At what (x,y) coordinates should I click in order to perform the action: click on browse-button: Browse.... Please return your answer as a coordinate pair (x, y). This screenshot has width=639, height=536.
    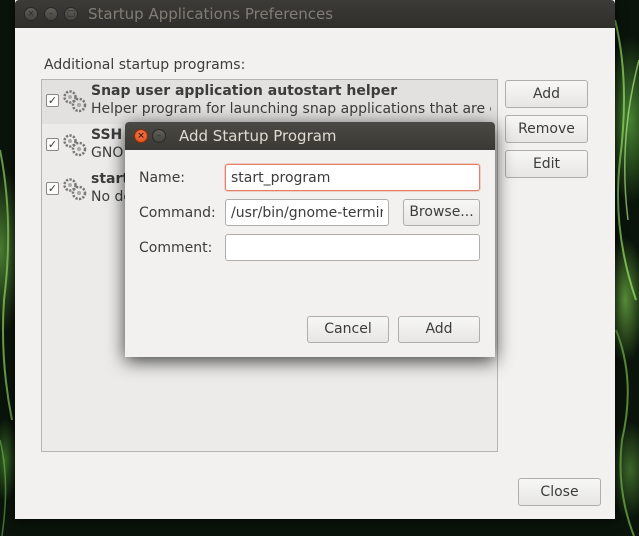
    Looking at the image, I should click on (441, 212).